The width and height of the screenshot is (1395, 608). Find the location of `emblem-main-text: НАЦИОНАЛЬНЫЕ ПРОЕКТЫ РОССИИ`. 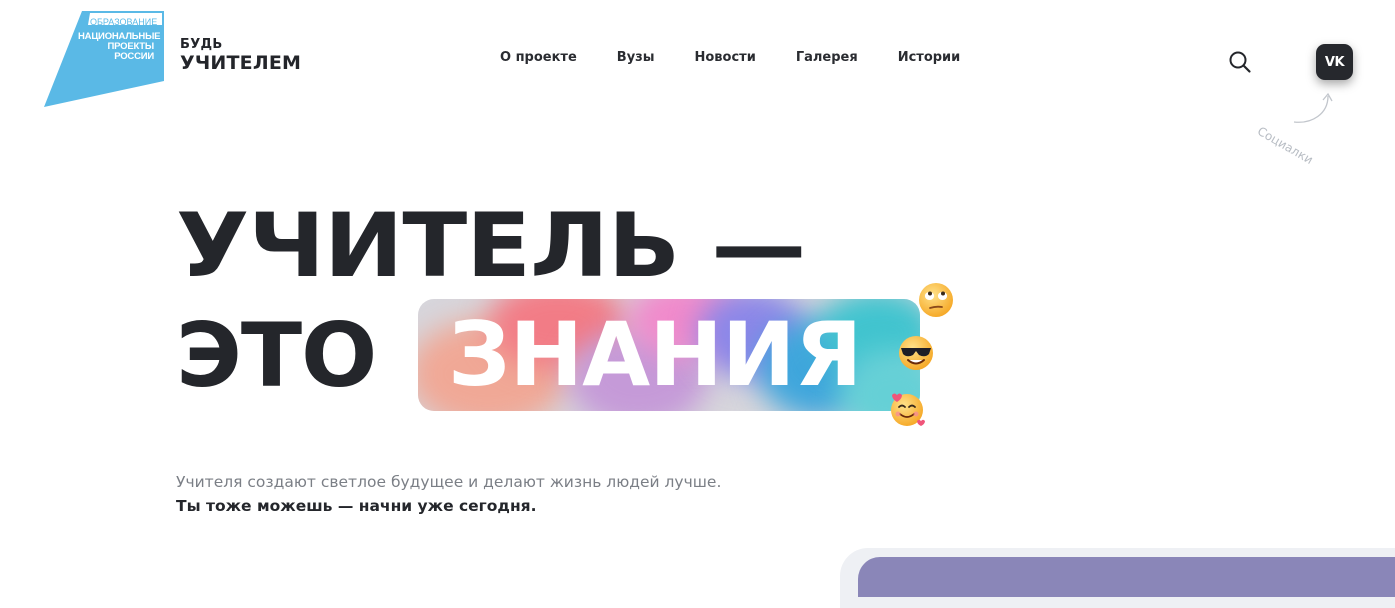

emblem-main-text: НАЦИОНАЛЬНЫЕ ПРОЕКТЫ РОССИИ is located at coordinates (119, 47).